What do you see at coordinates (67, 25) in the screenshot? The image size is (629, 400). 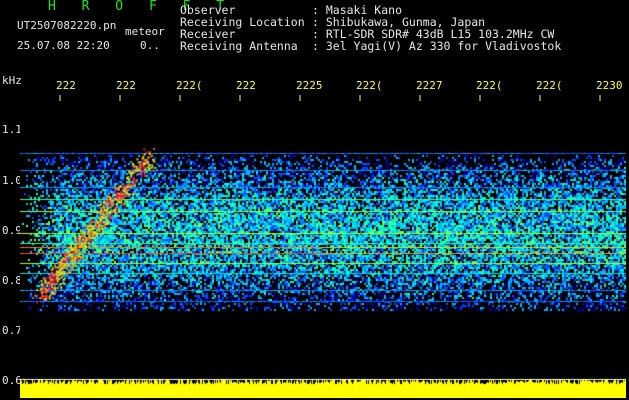 I see `file-name: UT2507082220.pn` at bounding box center [67, 25].